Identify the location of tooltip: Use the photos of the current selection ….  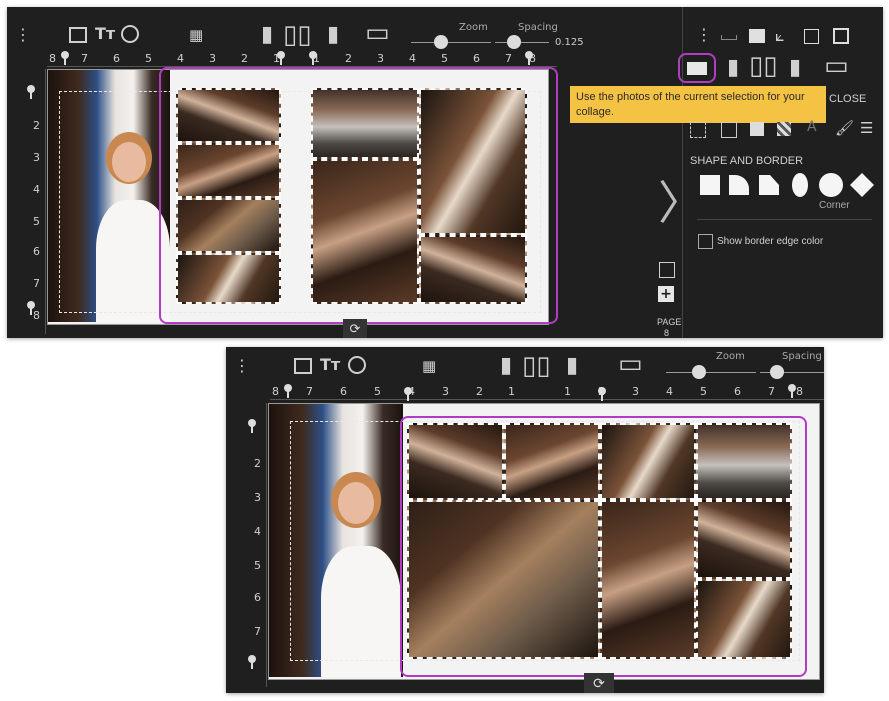
(698, 104).